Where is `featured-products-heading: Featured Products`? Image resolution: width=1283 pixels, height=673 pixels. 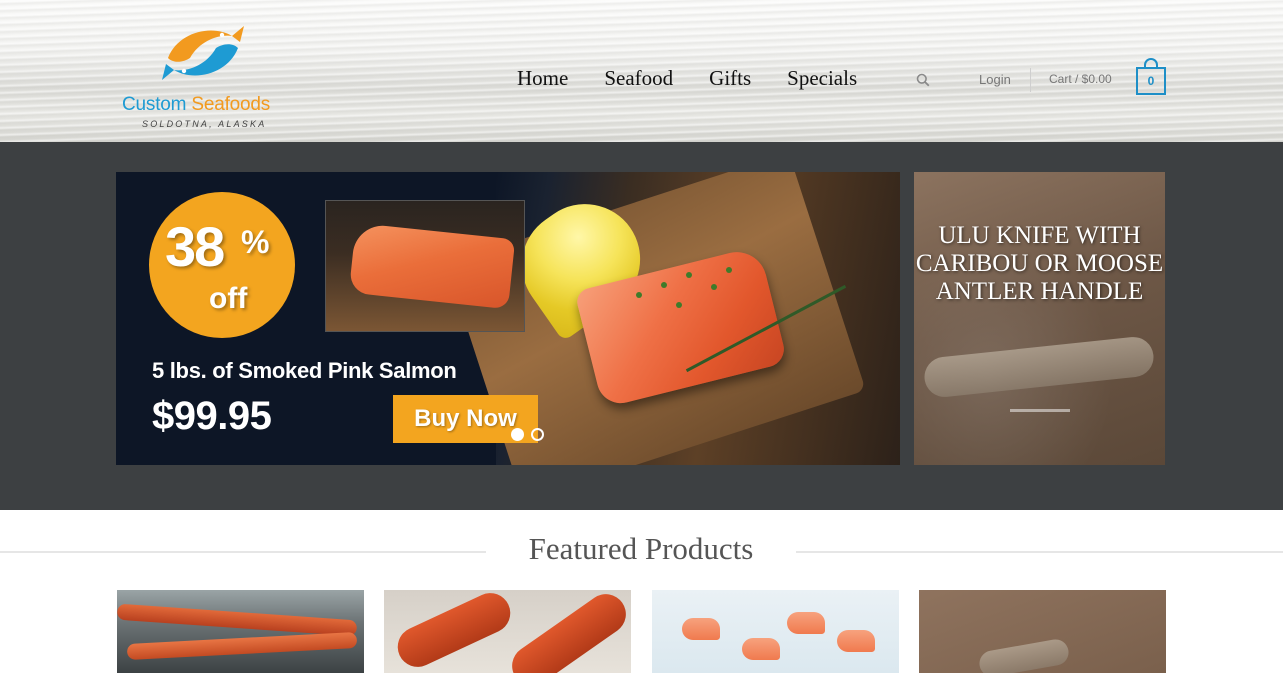
featured-products-heading: Featured Products is located at coordinates (641, 548).